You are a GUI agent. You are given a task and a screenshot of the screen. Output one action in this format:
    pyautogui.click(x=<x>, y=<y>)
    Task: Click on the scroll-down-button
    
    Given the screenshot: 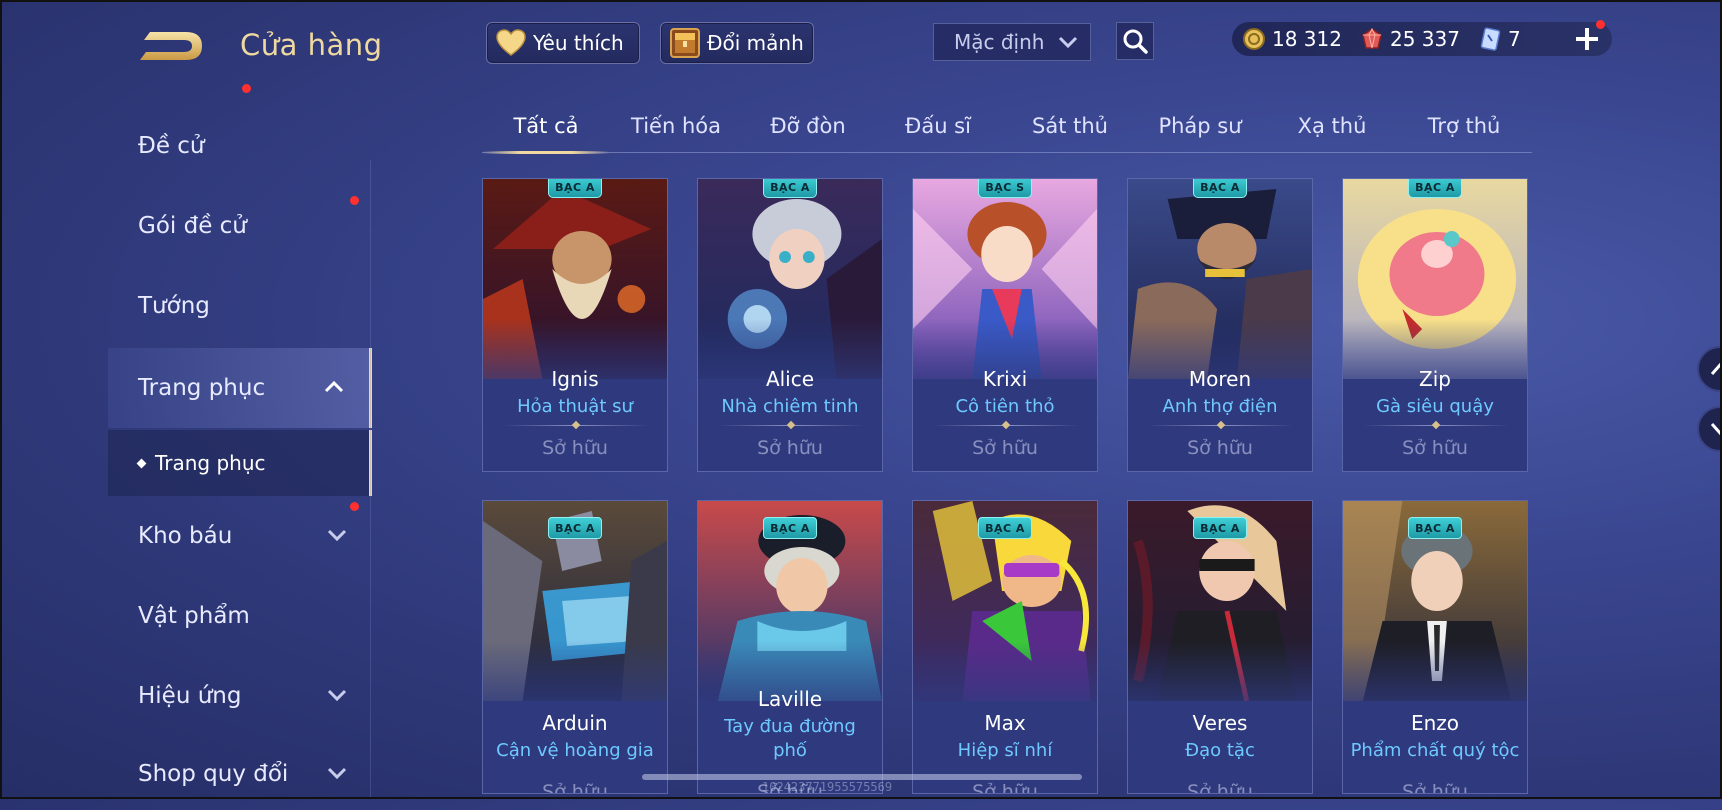 What is the action you would take?
    pyautogui.click(x=1709, y=429)
    